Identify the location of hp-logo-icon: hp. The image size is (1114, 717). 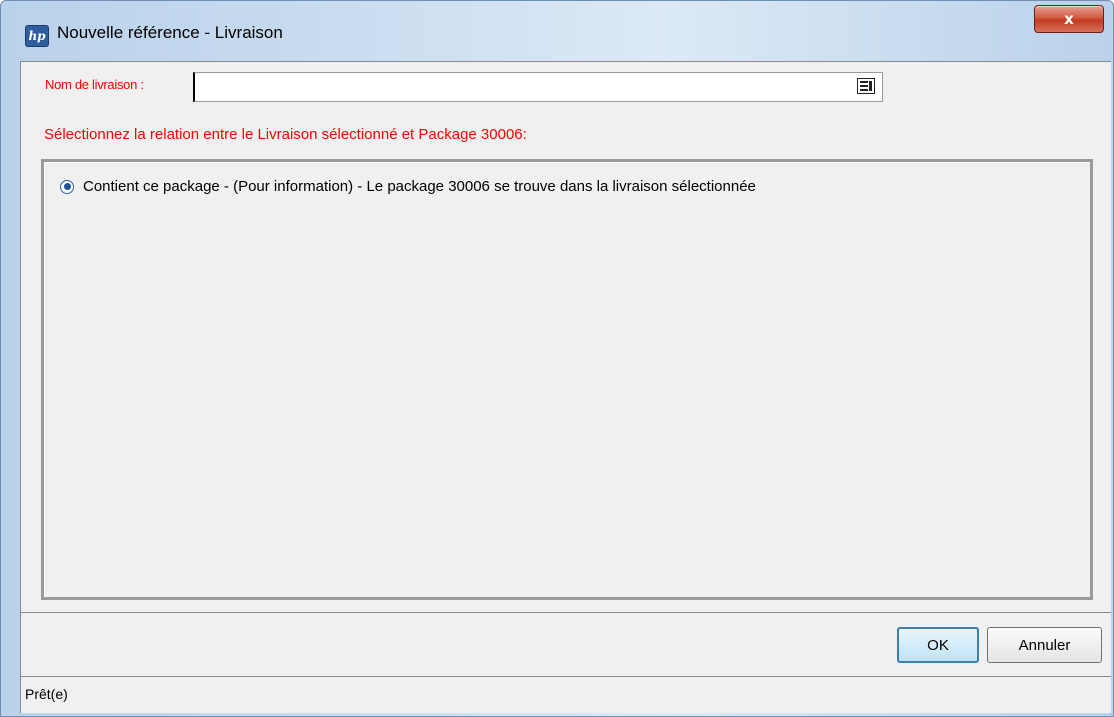
(37, 36).